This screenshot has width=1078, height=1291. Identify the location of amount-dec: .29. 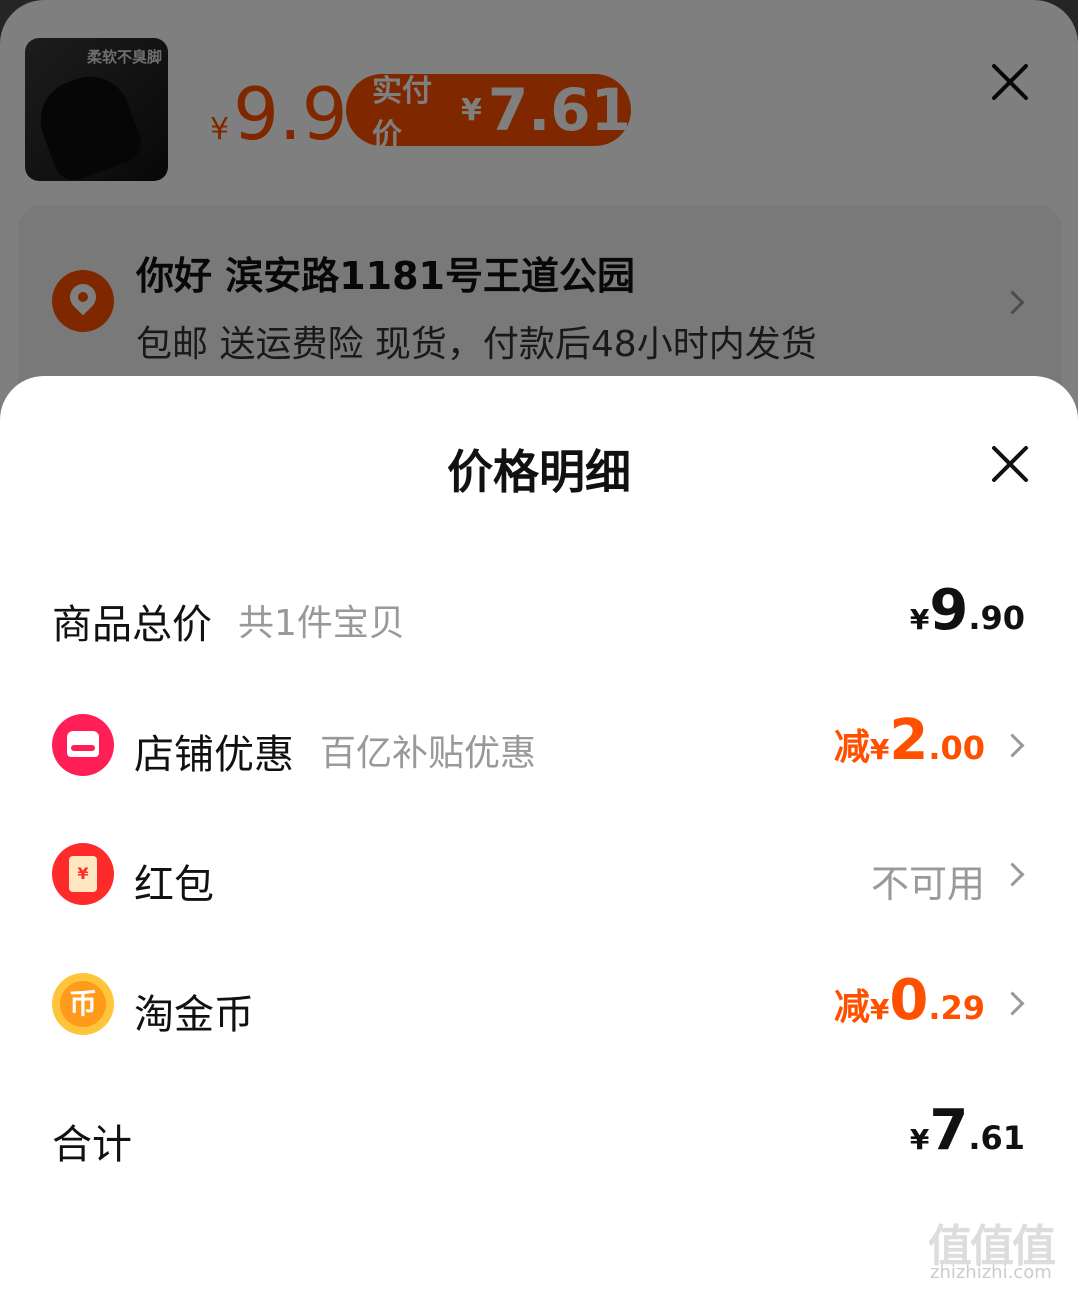
(956, 1008).